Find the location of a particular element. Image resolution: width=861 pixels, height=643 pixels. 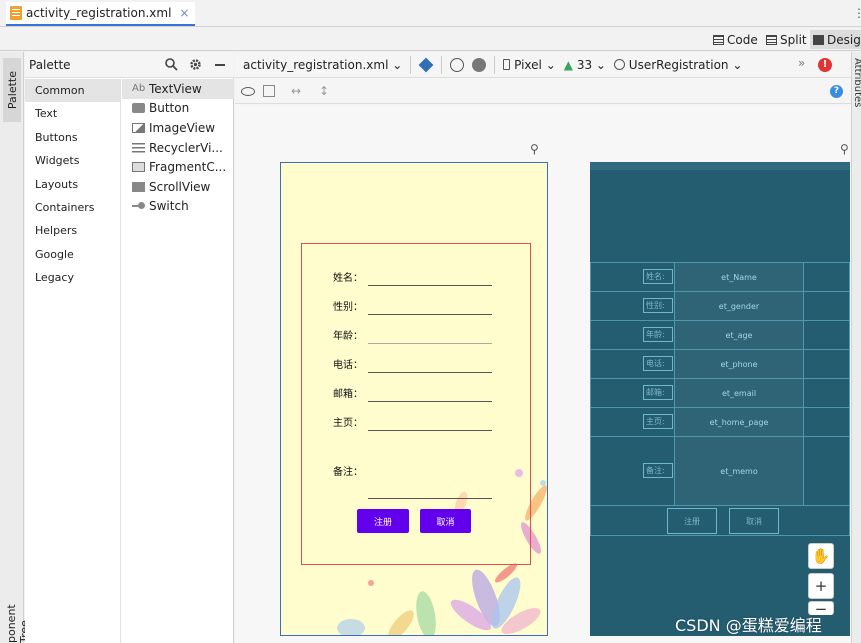

pan-hand-icon: ✋ is located at coordinates (821, 556).